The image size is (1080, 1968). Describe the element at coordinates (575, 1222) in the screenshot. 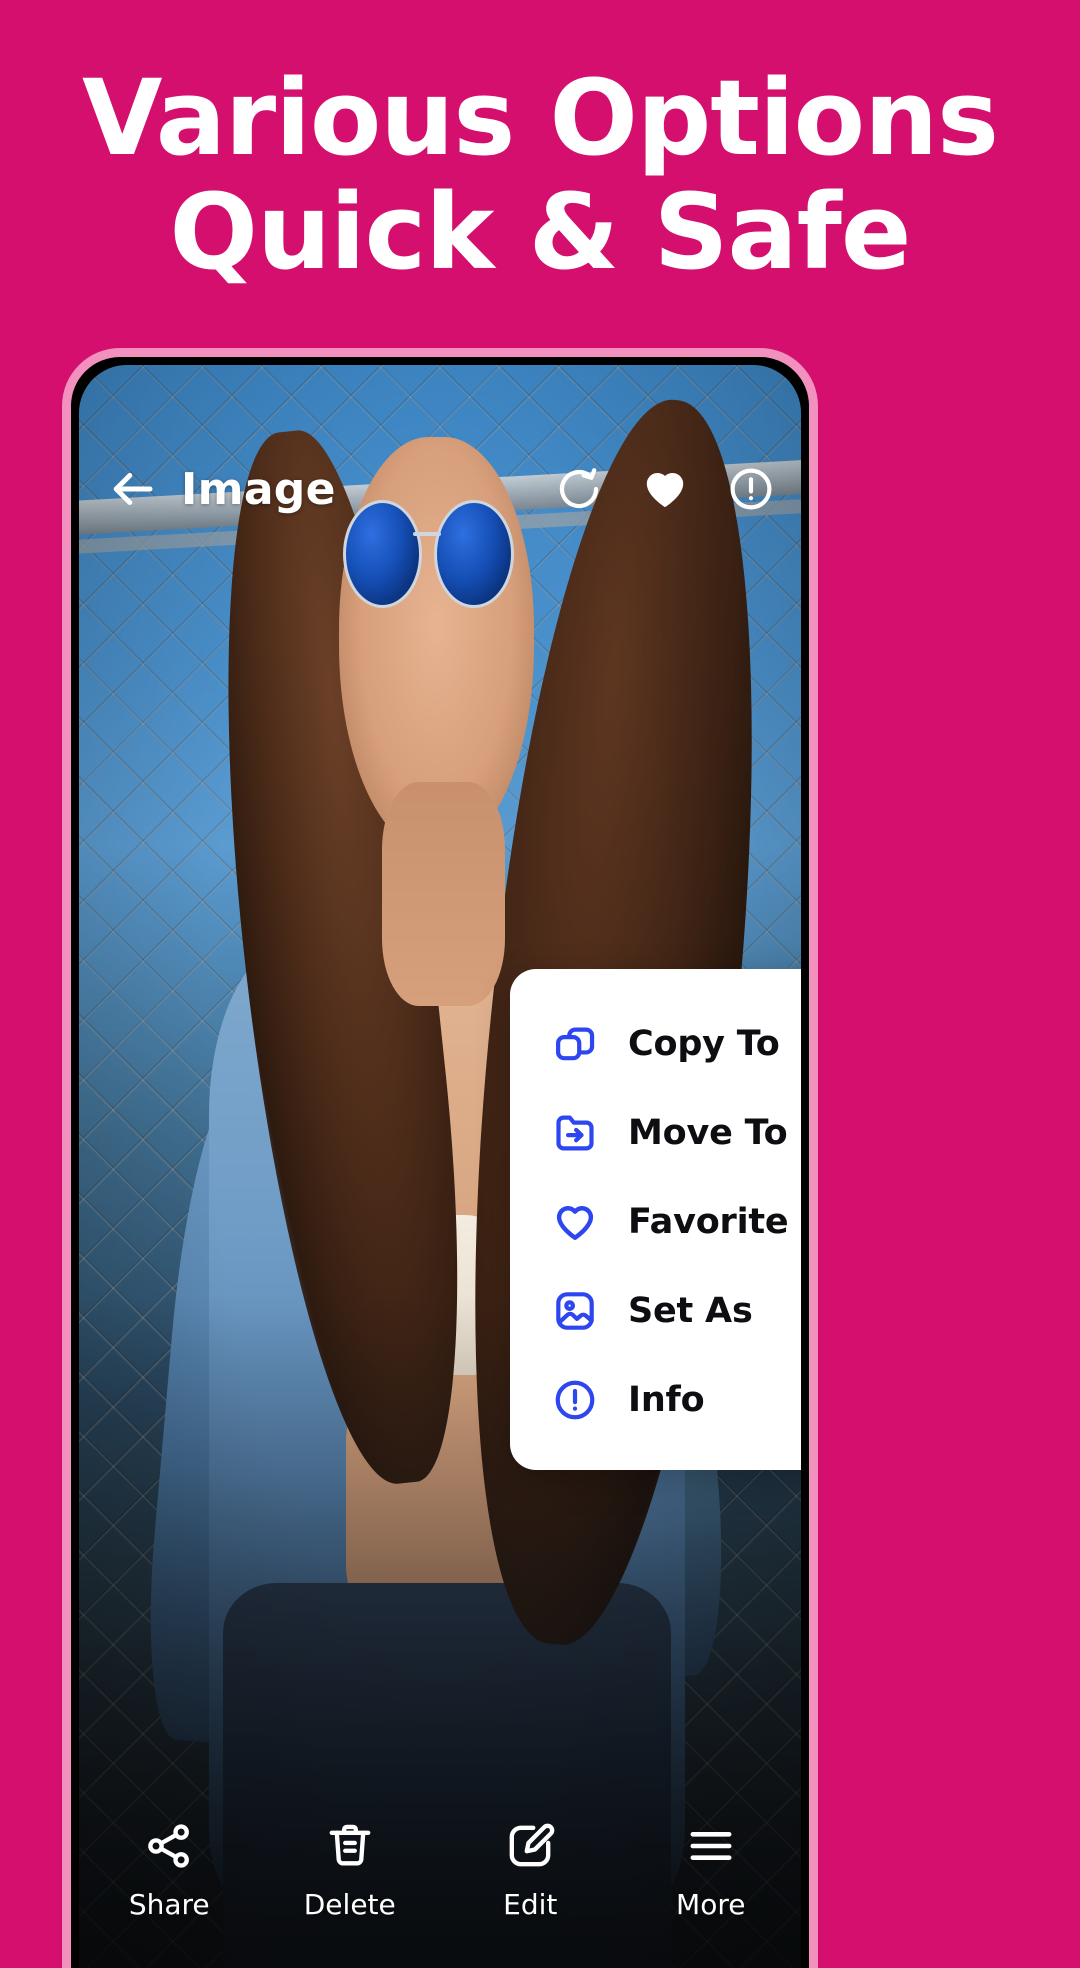

I see `heart-outline-icon` at that location.